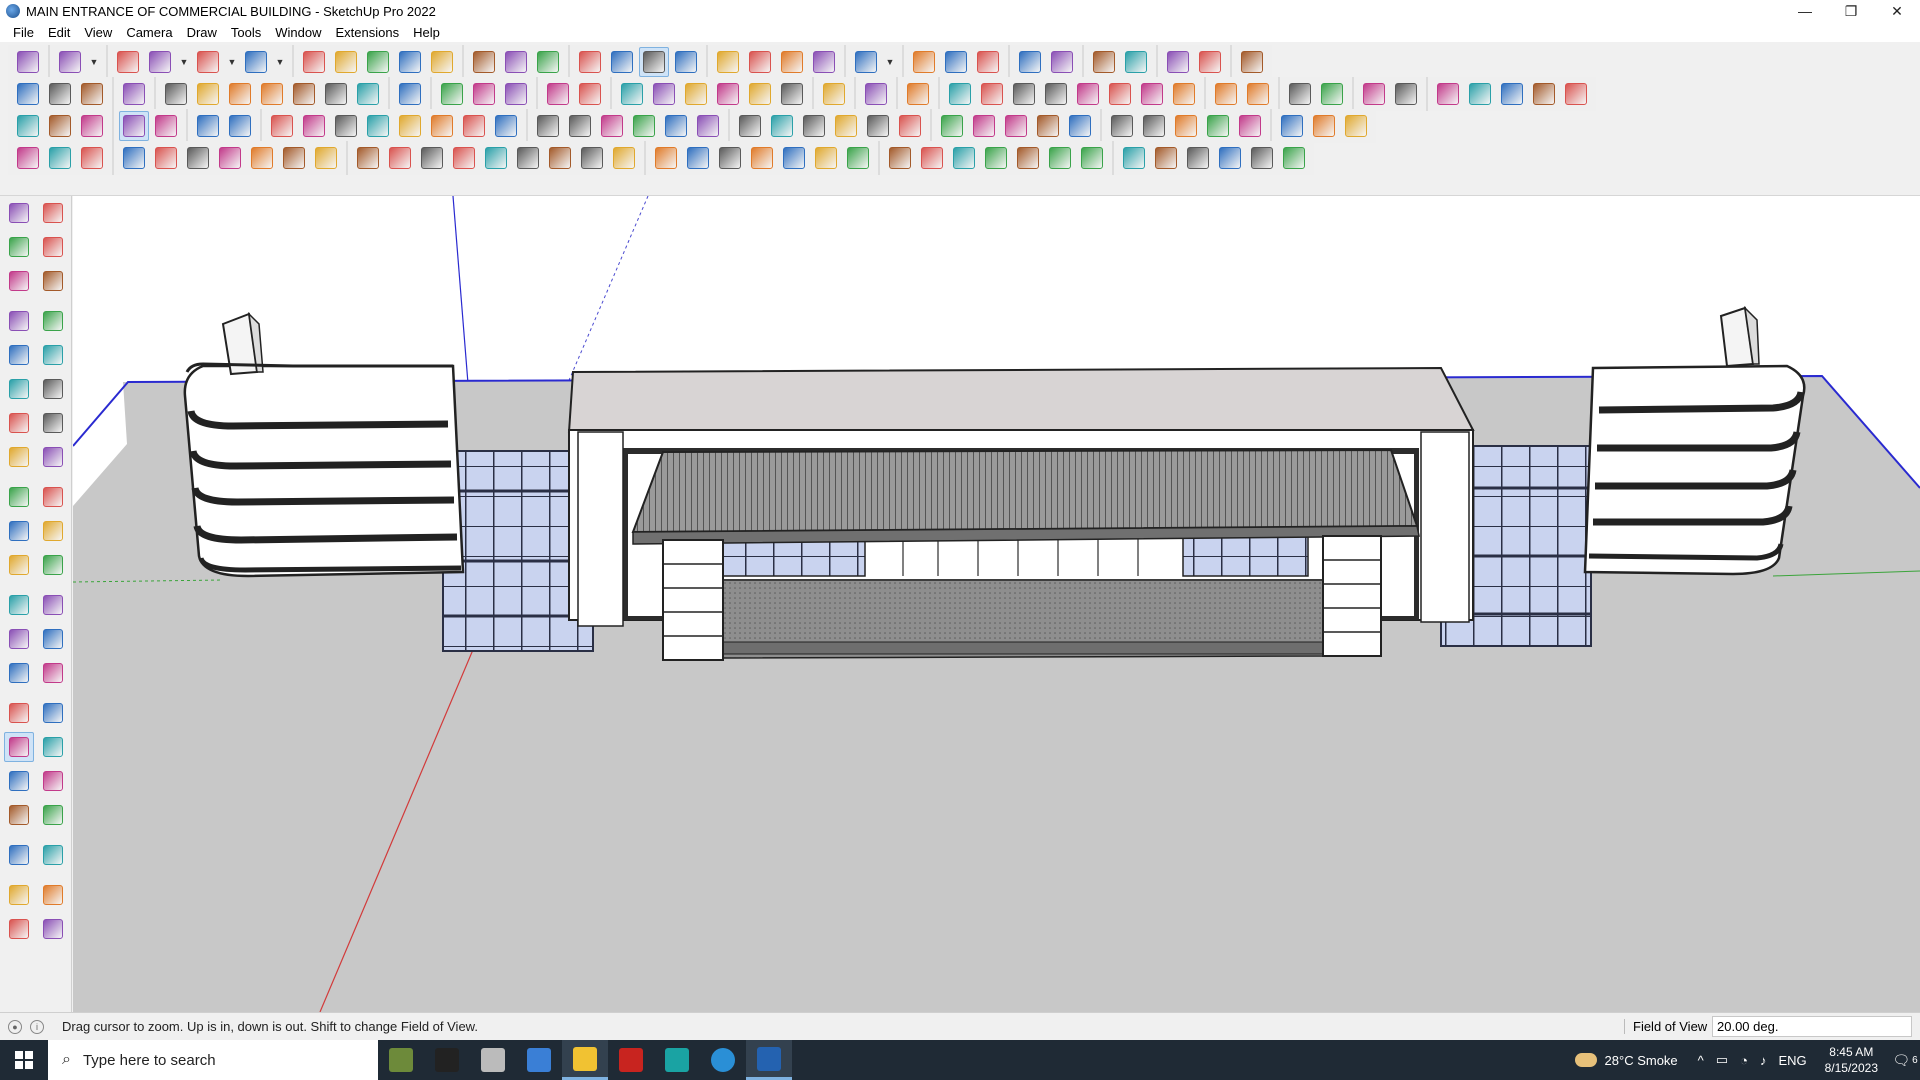  What do you see at coordinates (1406, 94) in the screenshot?
I see `grid-button` at bounding box center [1406, 94].